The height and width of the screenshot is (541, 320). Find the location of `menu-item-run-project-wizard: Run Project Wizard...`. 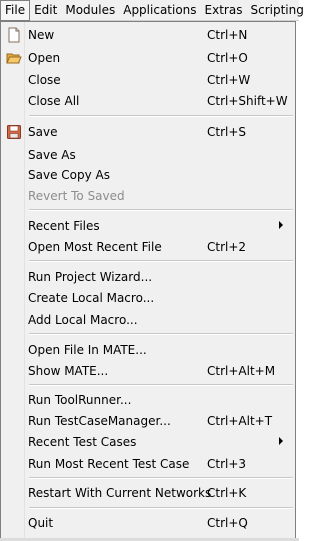

menu-item-run-project-wizard: Run Project Wizard... is located at coordinates (148, 277).